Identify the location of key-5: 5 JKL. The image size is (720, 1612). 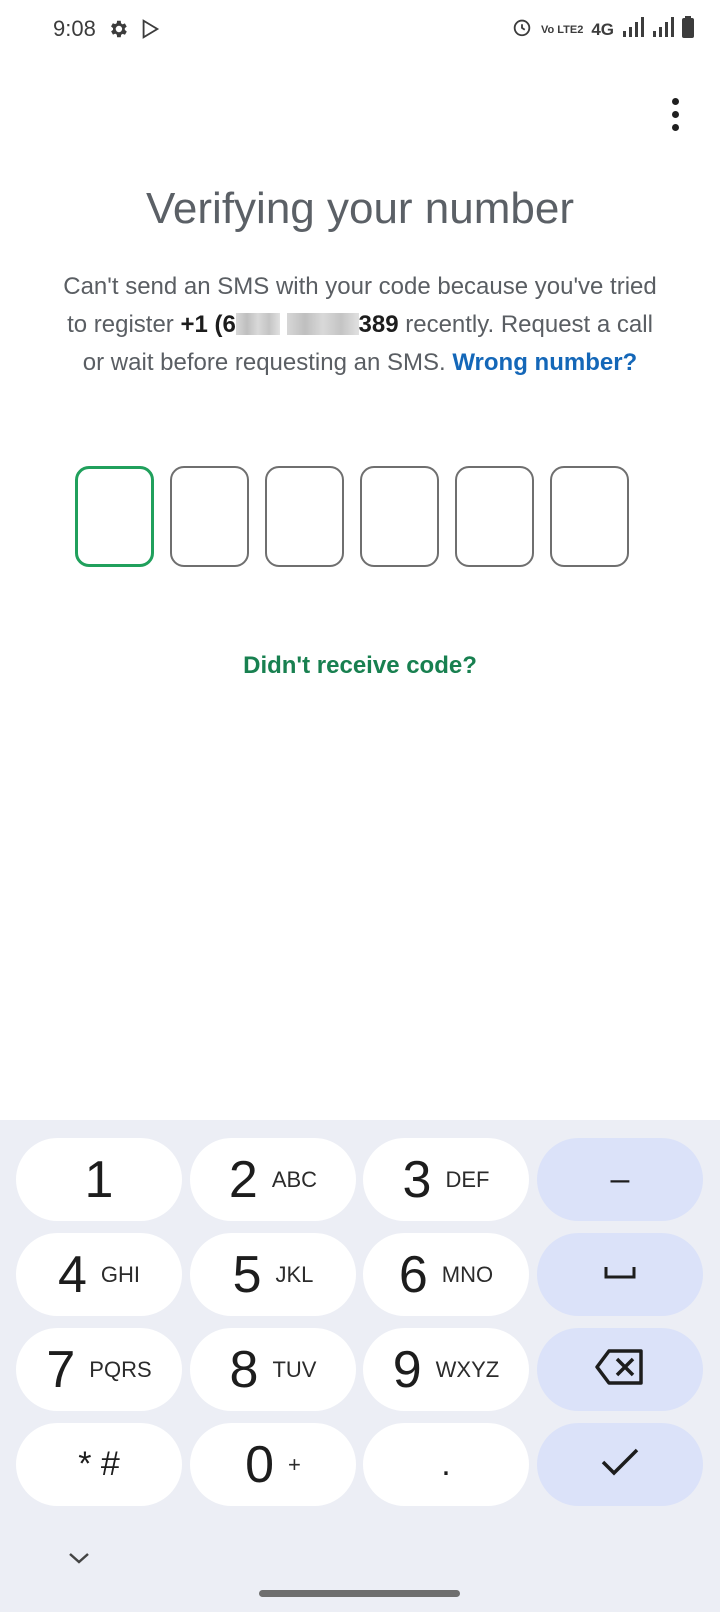
(273, 1274).